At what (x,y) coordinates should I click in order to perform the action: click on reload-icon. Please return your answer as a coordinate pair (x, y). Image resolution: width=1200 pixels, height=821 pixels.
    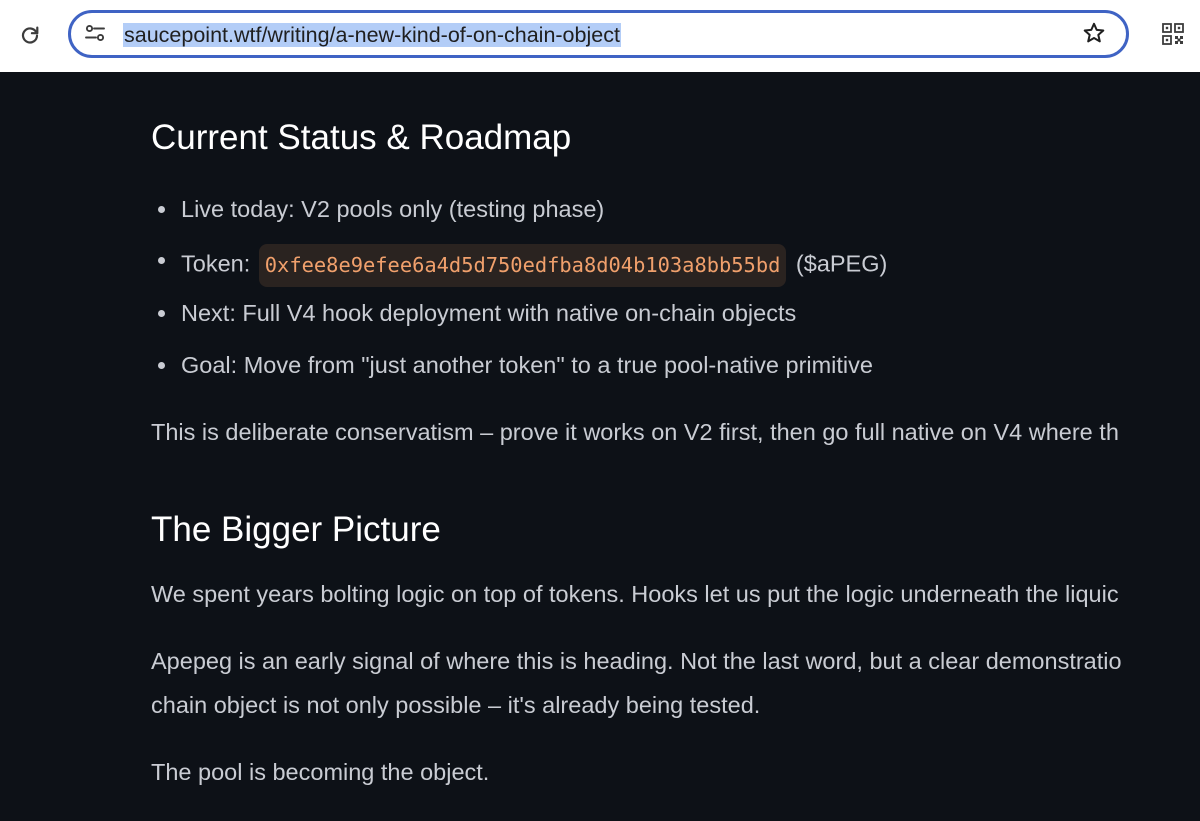
    Looking at the image, I should click on (30, 37).